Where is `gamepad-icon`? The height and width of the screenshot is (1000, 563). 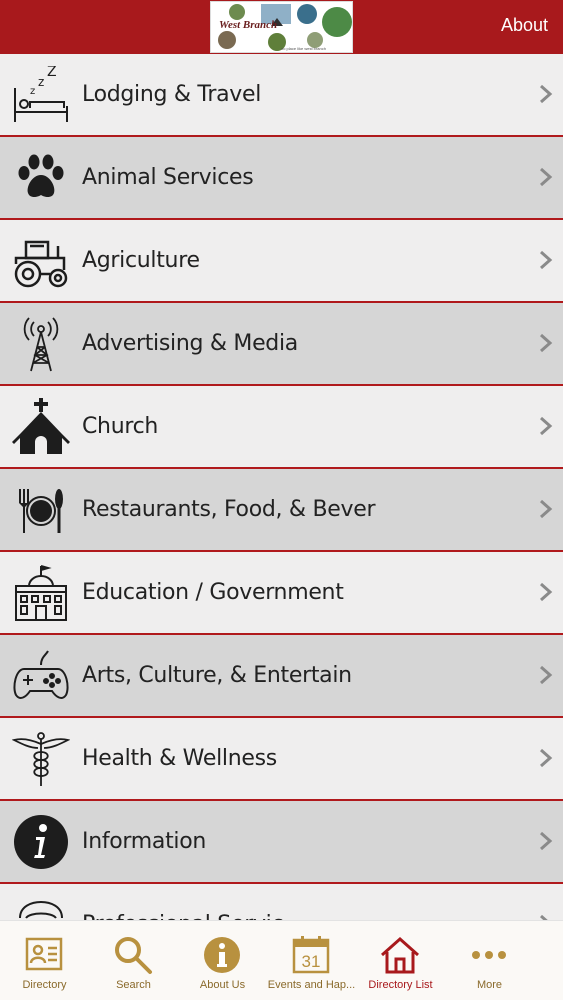 gamepad-icon is located at coordinates (41, 676).